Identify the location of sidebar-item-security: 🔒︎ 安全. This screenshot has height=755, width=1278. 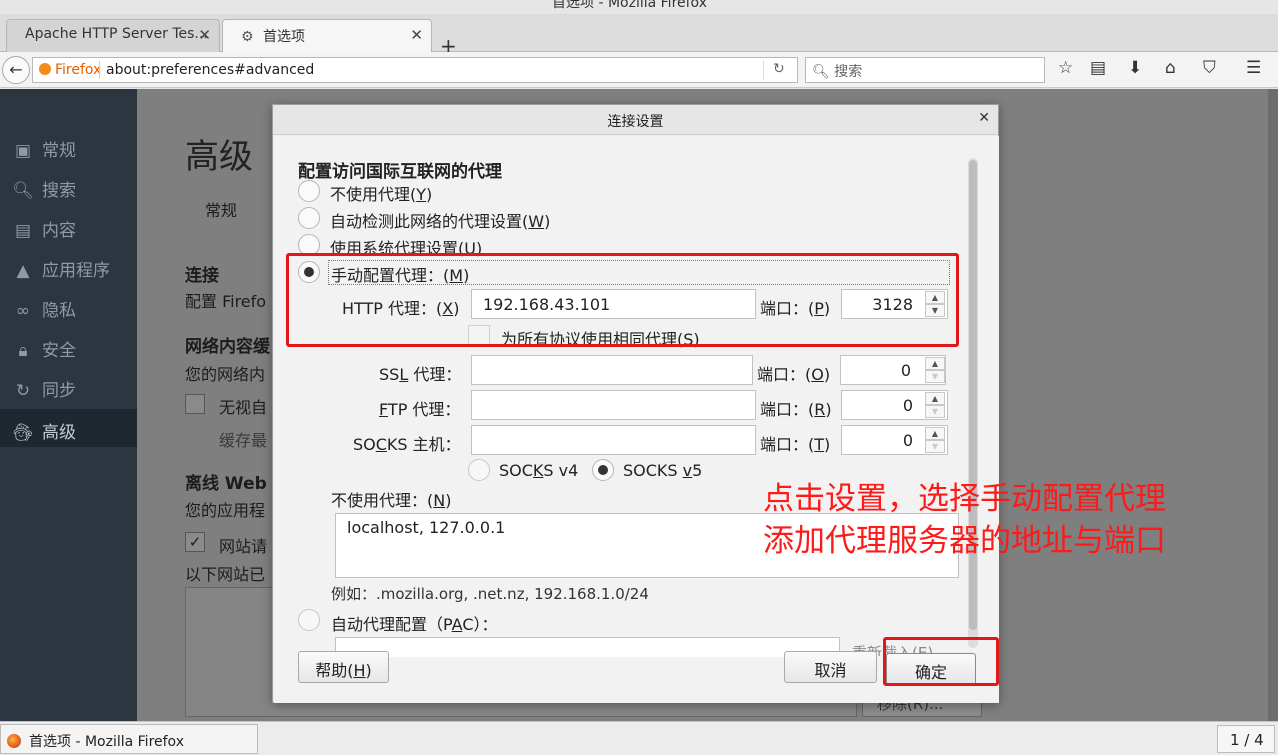
(68, 346).